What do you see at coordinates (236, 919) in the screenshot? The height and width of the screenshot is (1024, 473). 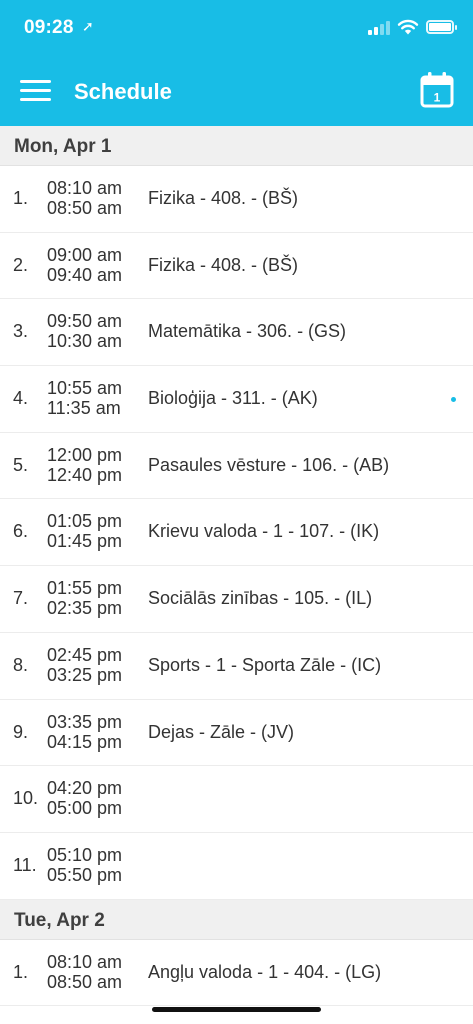 I see `day-header: Tue, Apr 2` at bounding box center [236, 919].